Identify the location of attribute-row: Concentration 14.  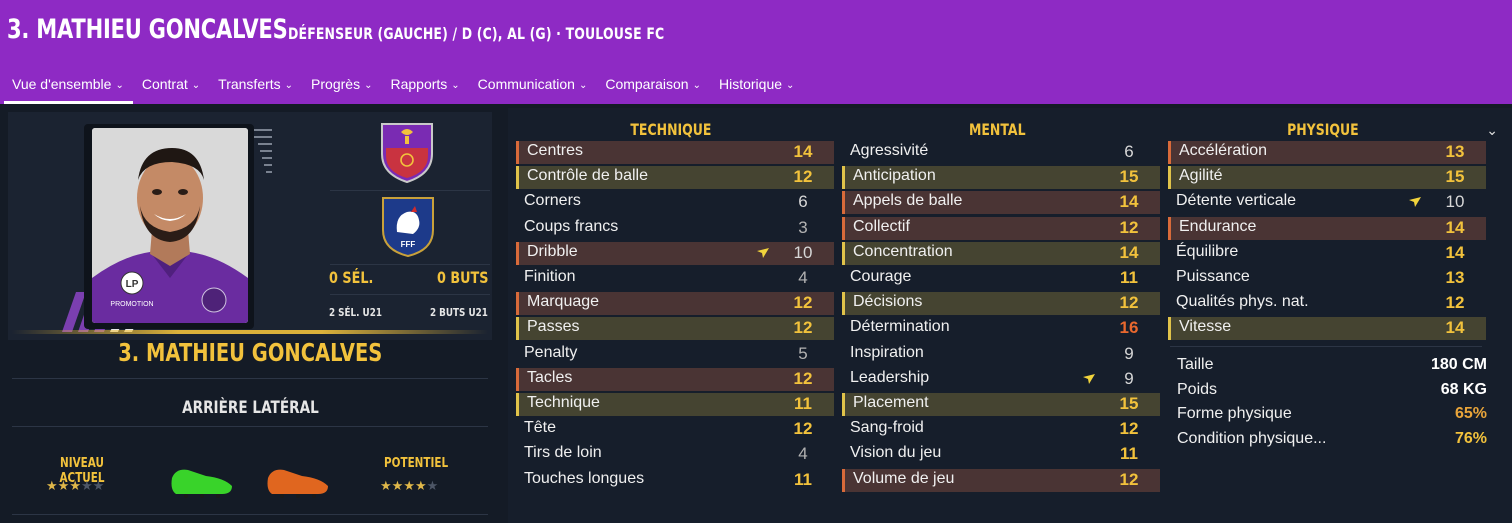
(1001, 253).